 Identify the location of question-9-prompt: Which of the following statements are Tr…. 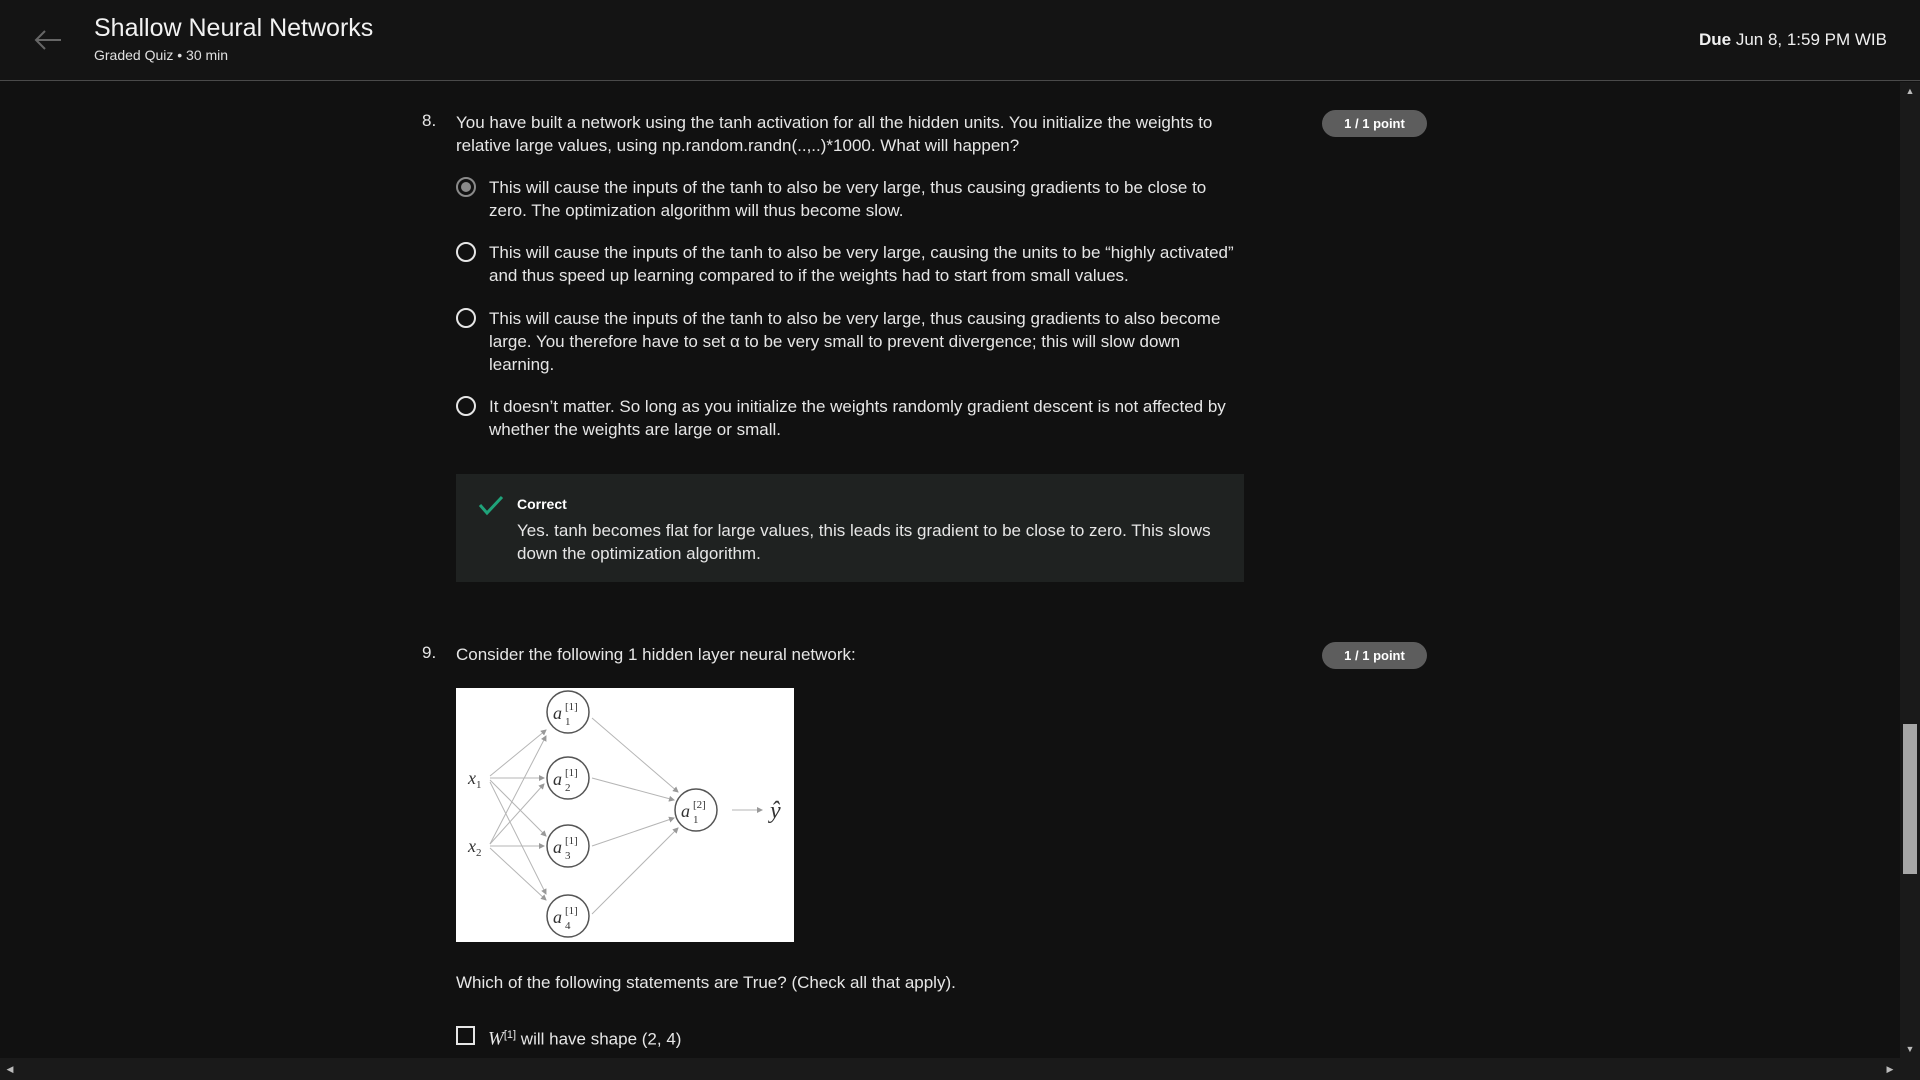
(706, 982).